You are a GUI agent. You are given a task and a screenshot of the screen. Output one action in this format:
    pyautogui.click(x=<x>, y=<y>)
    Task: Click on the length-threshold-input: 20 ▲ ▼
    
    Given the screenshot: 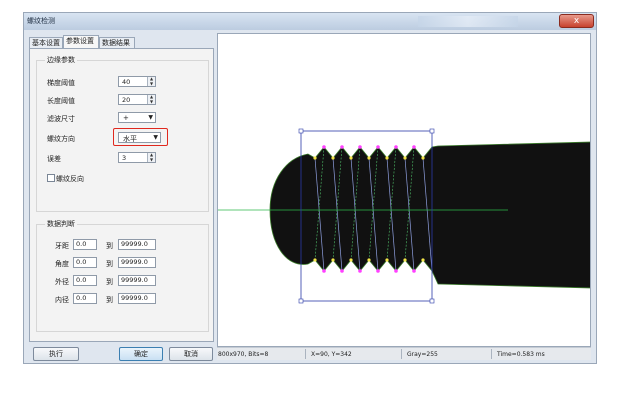 What is the action you would take?
    pyautogui.click(x=137, y=99)
    